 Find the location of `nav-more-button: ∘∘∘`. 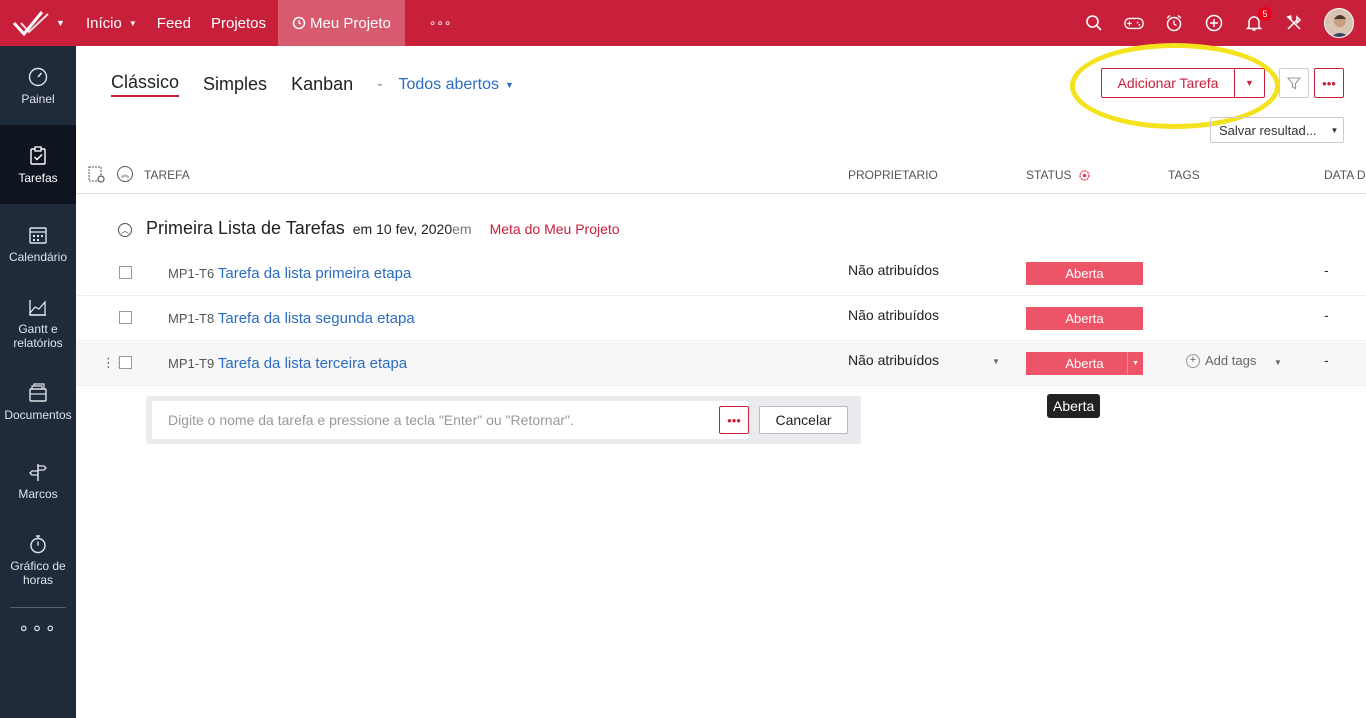

nav-more-button: ∘∘∘ is located at coordinates (440, 23).